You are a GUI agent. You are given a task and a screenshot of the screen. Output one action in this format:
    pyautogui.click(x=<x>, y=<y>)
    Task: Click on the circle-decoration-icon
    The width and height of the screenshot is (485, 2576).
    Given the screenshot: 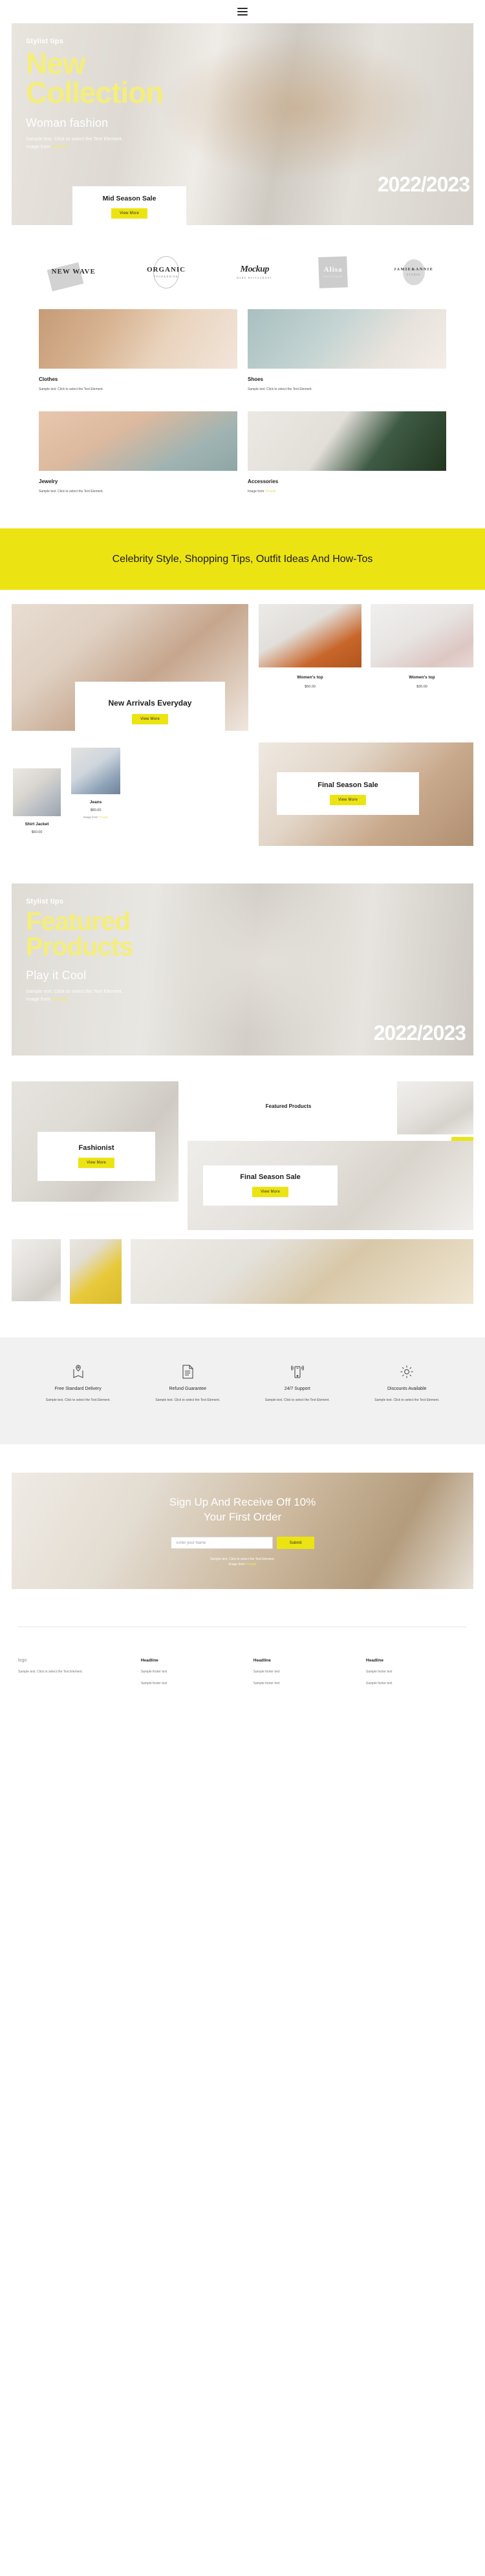 What is the action you would take?
    pyautogui.click(x=413, y=272)
    